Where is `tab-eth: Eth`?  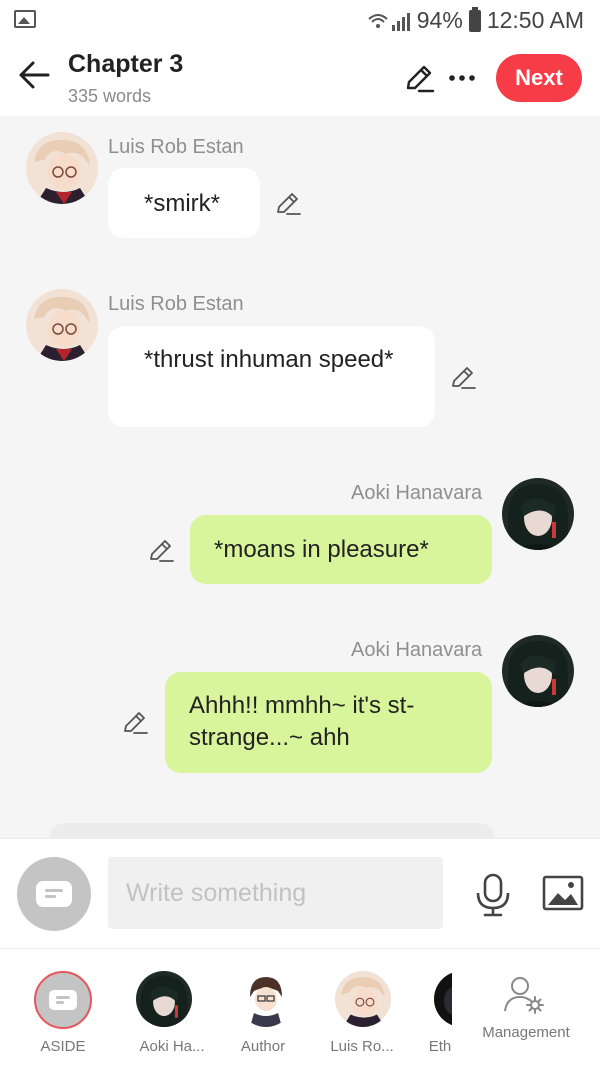 tab-eth: Eth is located at coordinates (424, 1008).